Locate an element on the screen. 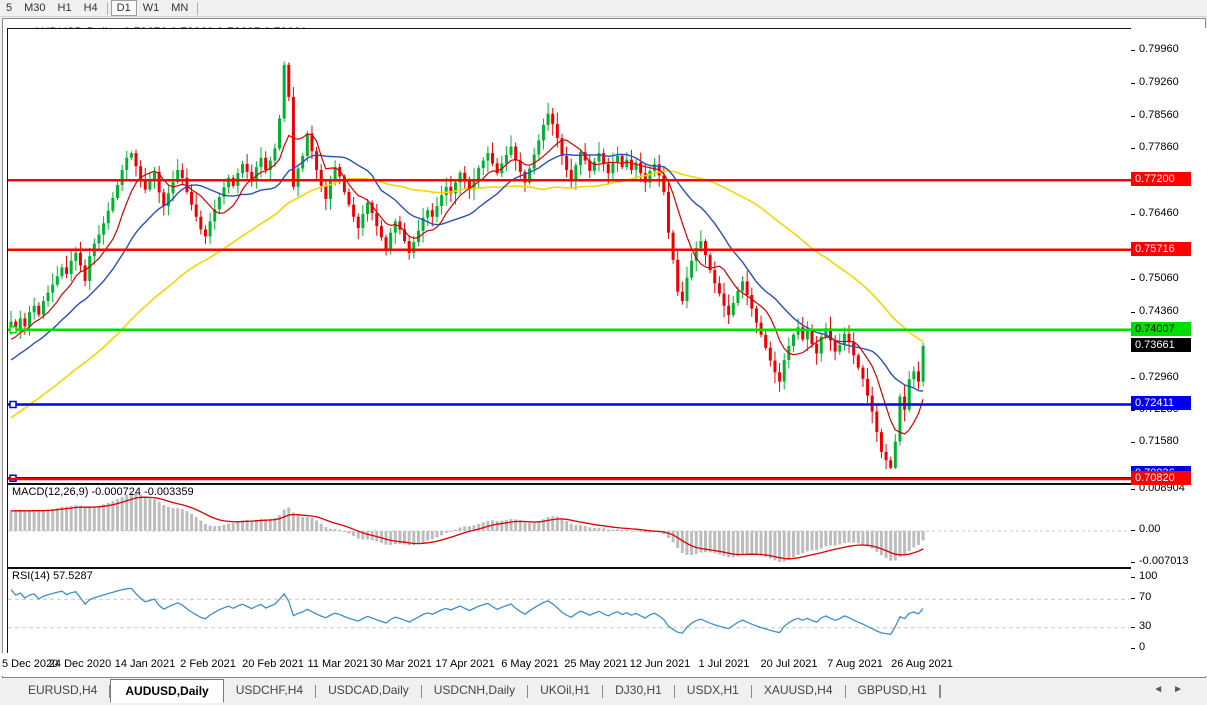 This screenshot has width=1207, height=705. chart-tab-usdcad-daily: USDCAD,Daily is located at coordinates (368, 690).